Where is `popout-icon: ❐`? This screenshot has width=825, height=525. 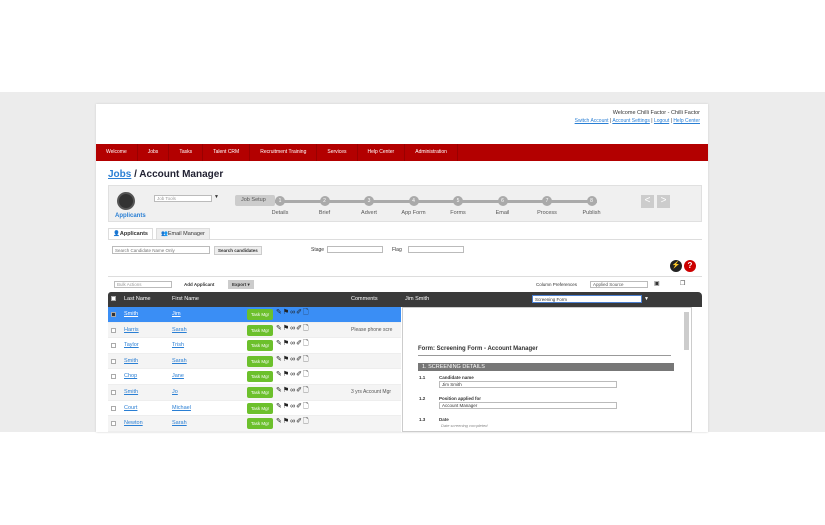 popout-icon: ❐ is located at coordinates (682, 283).